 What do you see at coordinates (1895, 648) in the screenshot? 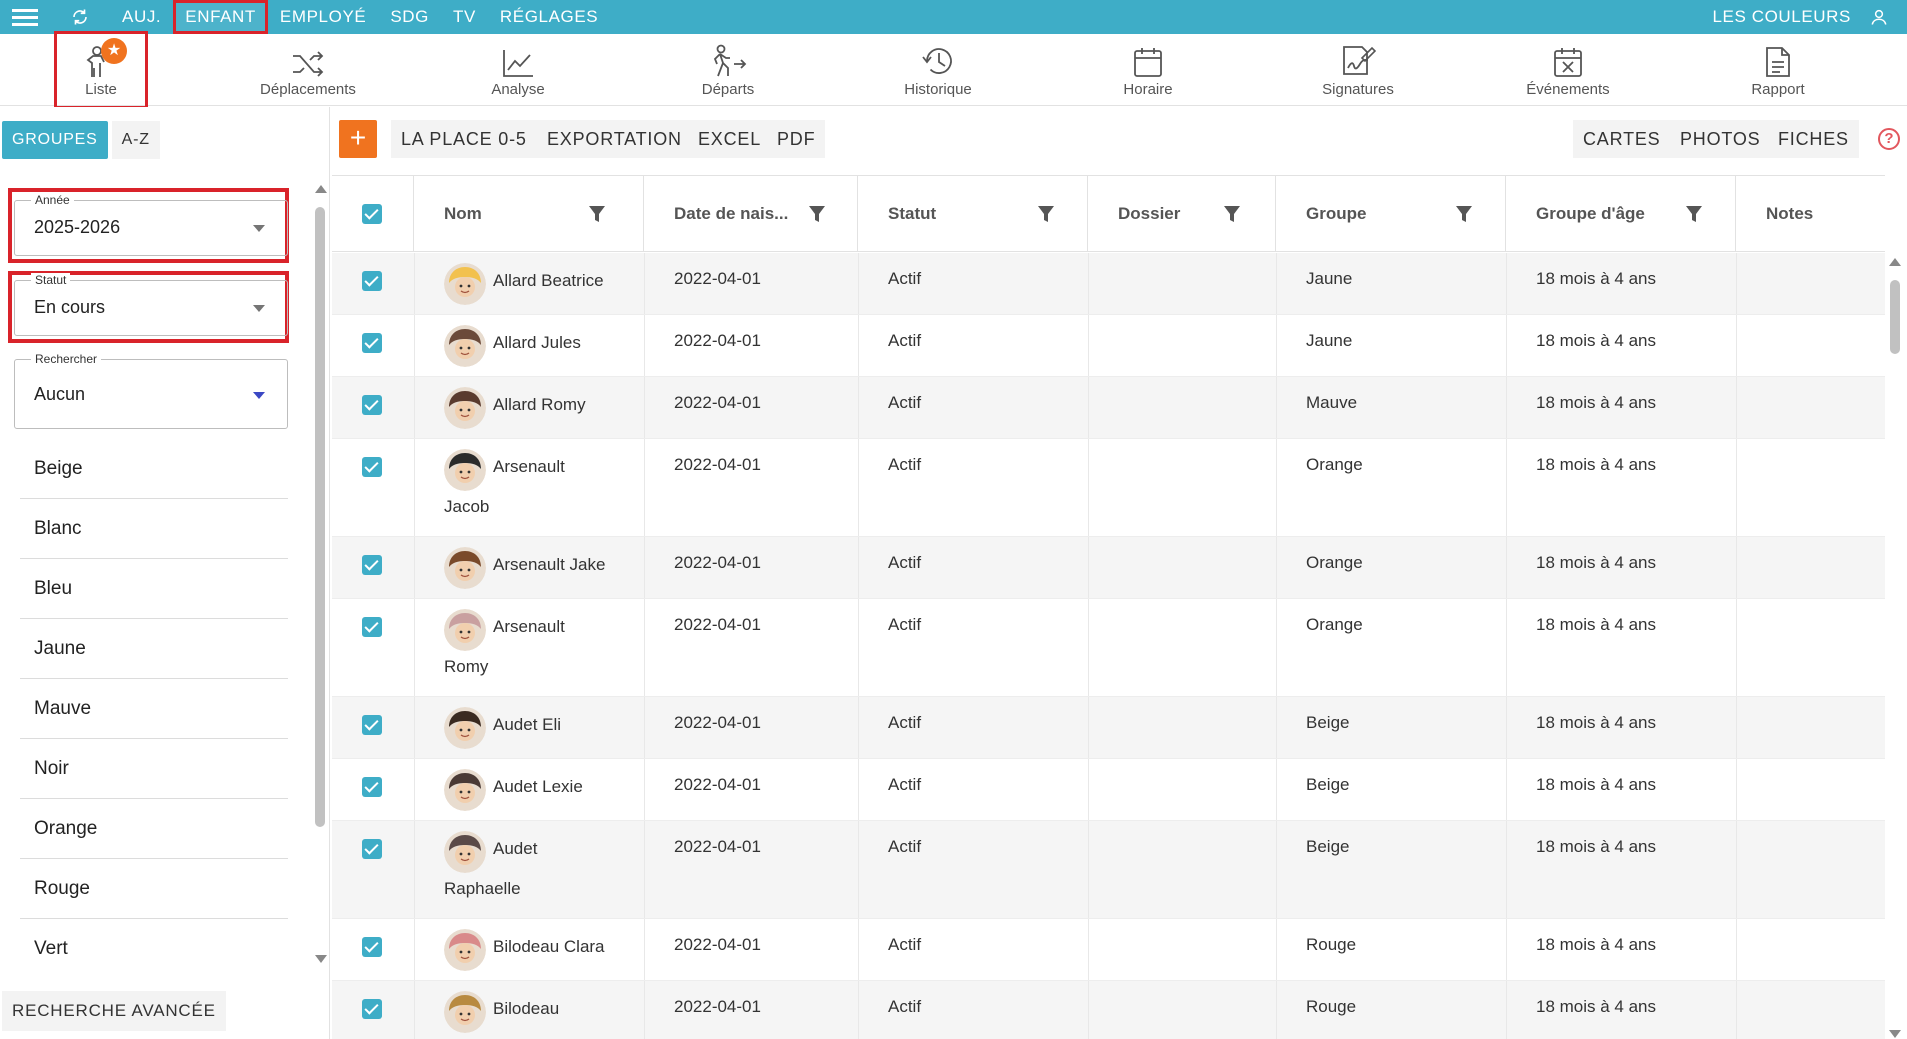
I see `table-scrollbar` at bounding box center [1895, 648].